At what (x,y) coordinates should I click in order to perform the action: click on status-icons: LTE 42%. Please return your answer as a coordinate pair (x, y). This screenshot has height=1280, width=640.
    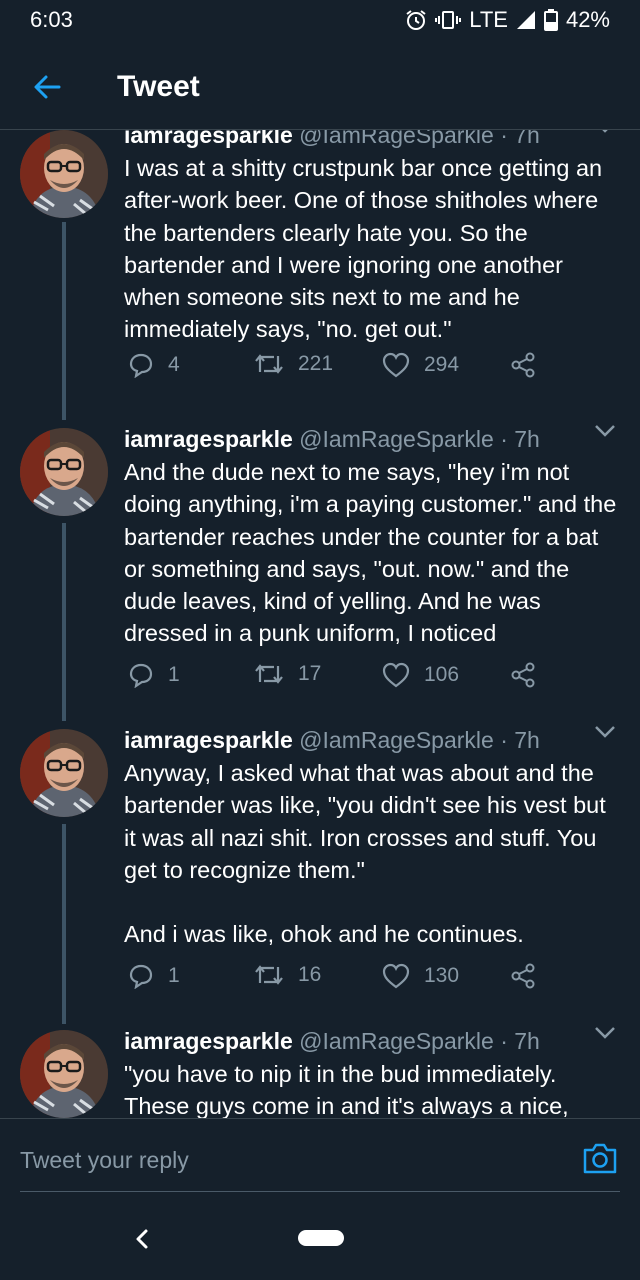
    Looking at the image, I should click on (507, 20).